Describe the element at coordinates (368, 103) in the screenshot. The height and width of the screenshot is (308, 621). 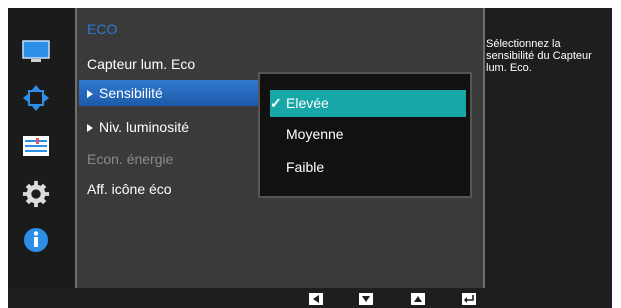
I see `option-elevee: ✓ Elevée` at that location.